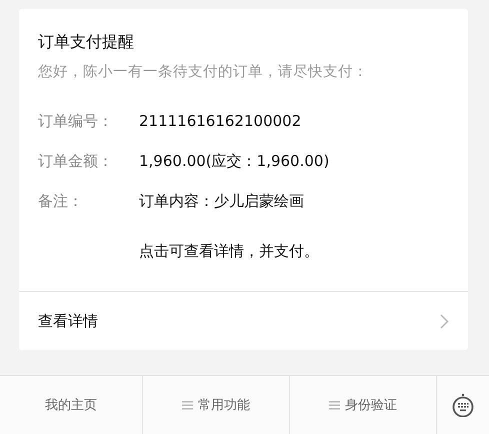  What do you see at coordinates (463, 405) in the screenshot?
I see `keyboard-icon` at bounding box center [463, 405].